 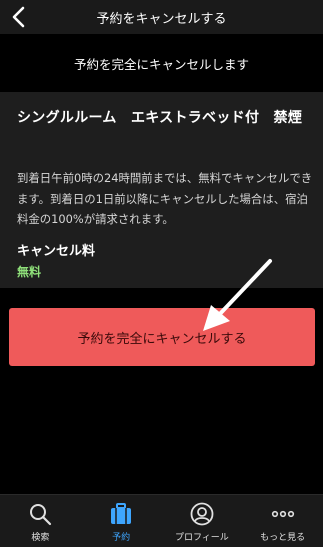 I want to click on cancellation-fee-value: 無料, so click(x=29, y=272).